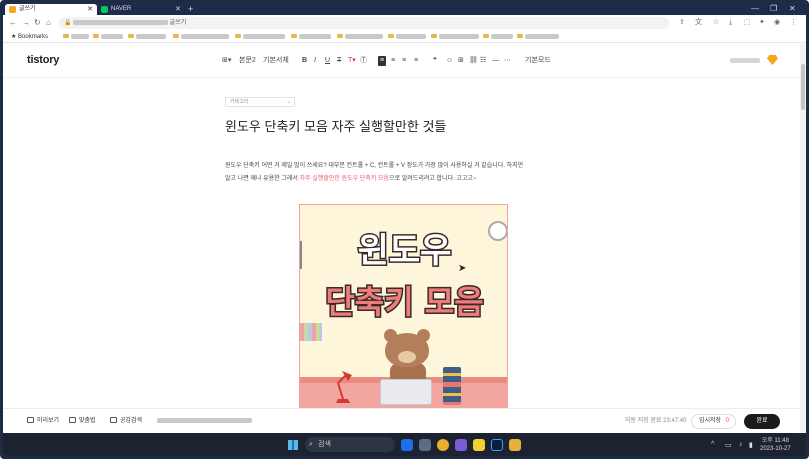 The width and height of the screenshot is (809, 459). I want to click on bookmarks-button: ★ Bookmarks, so click(29, 37).